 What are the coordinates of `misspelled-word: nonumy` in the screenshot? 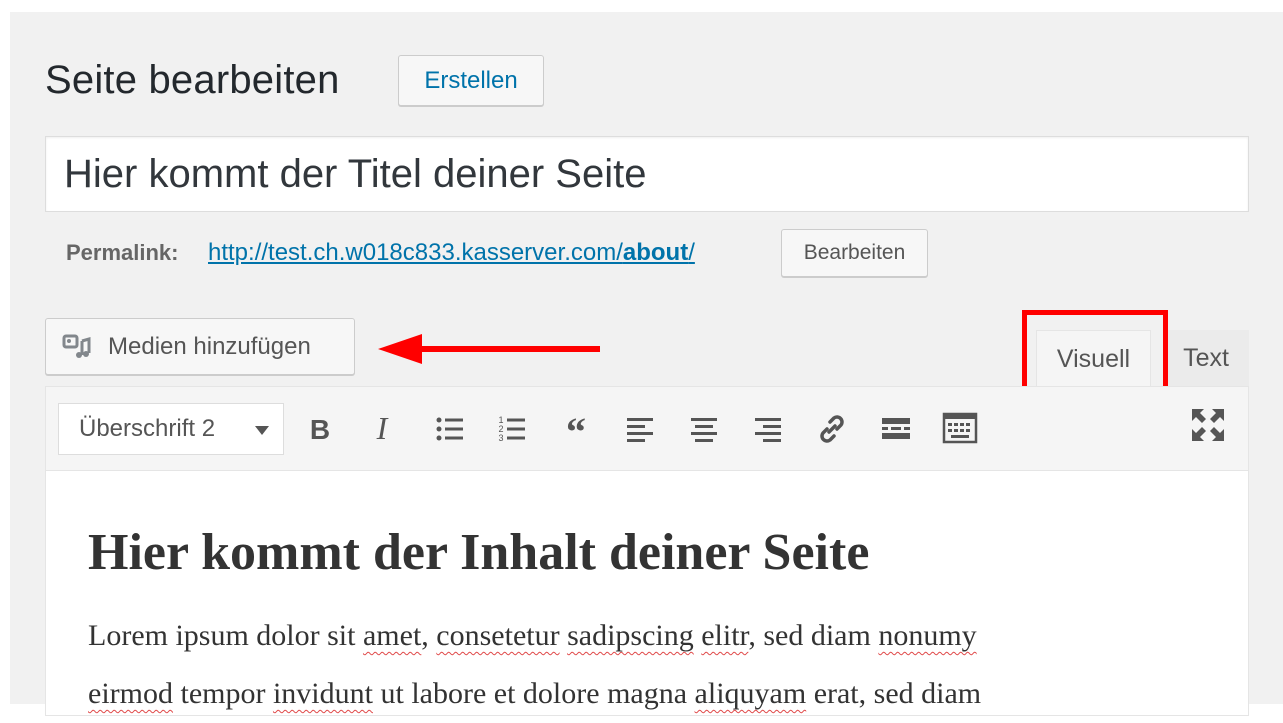 It's located at (927, 635).